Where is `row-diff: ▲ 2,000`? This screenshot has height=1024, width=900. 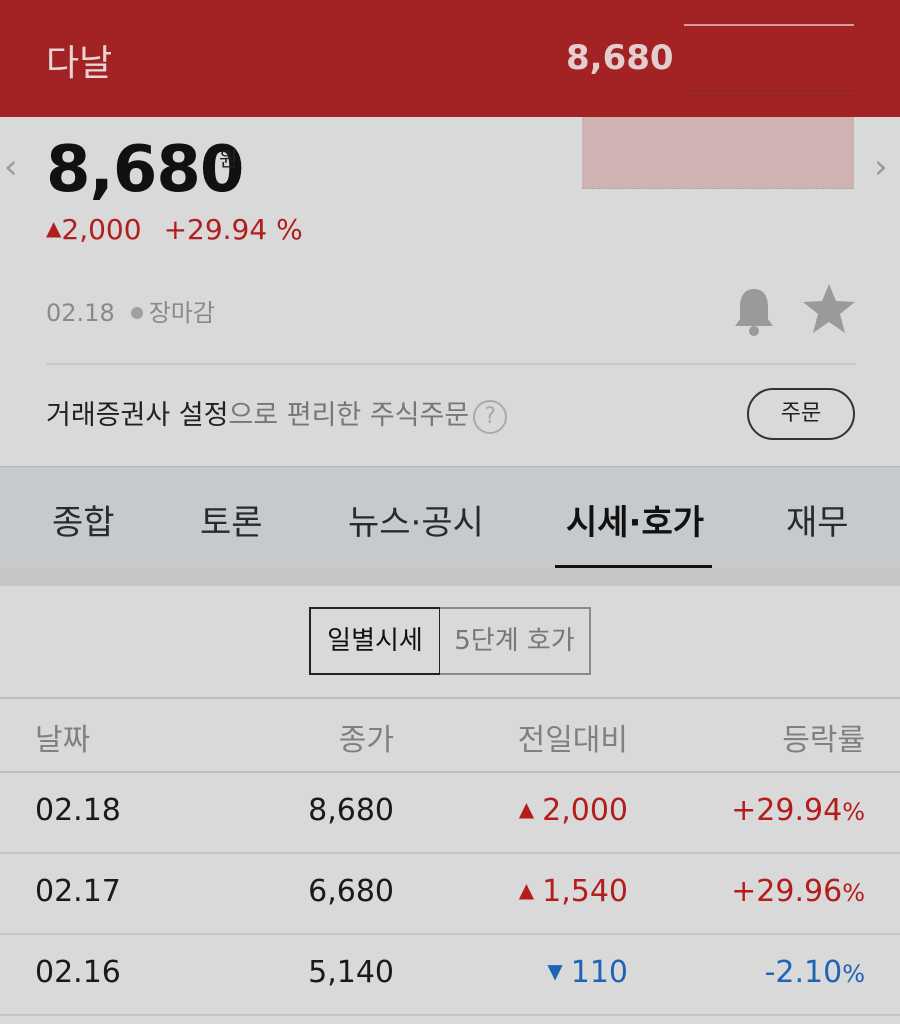 row-diff: ▲ 2,000 is located at coordinates (573, 810).